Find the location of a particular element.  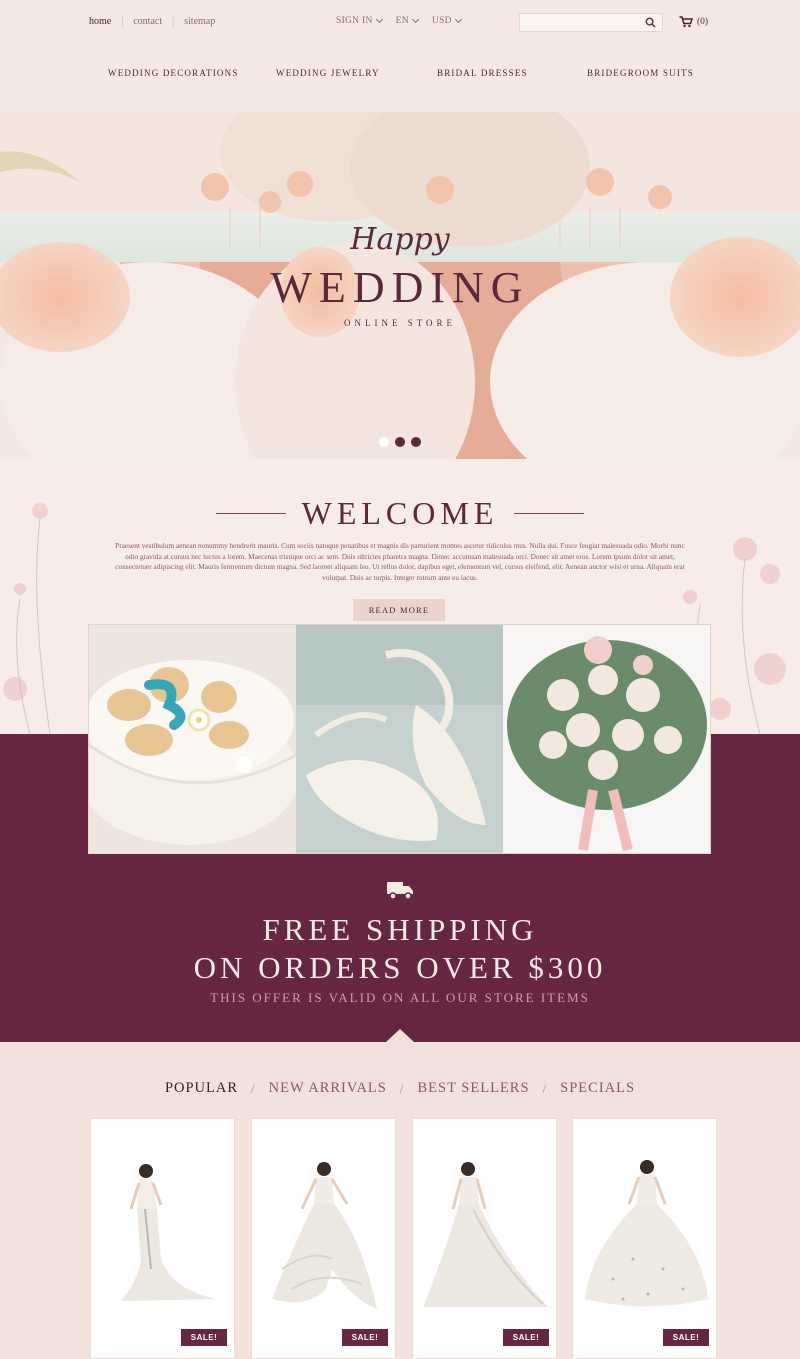

tab-new-arrivals: NEW ARRIVALS is located at coordinates (328, 1088).